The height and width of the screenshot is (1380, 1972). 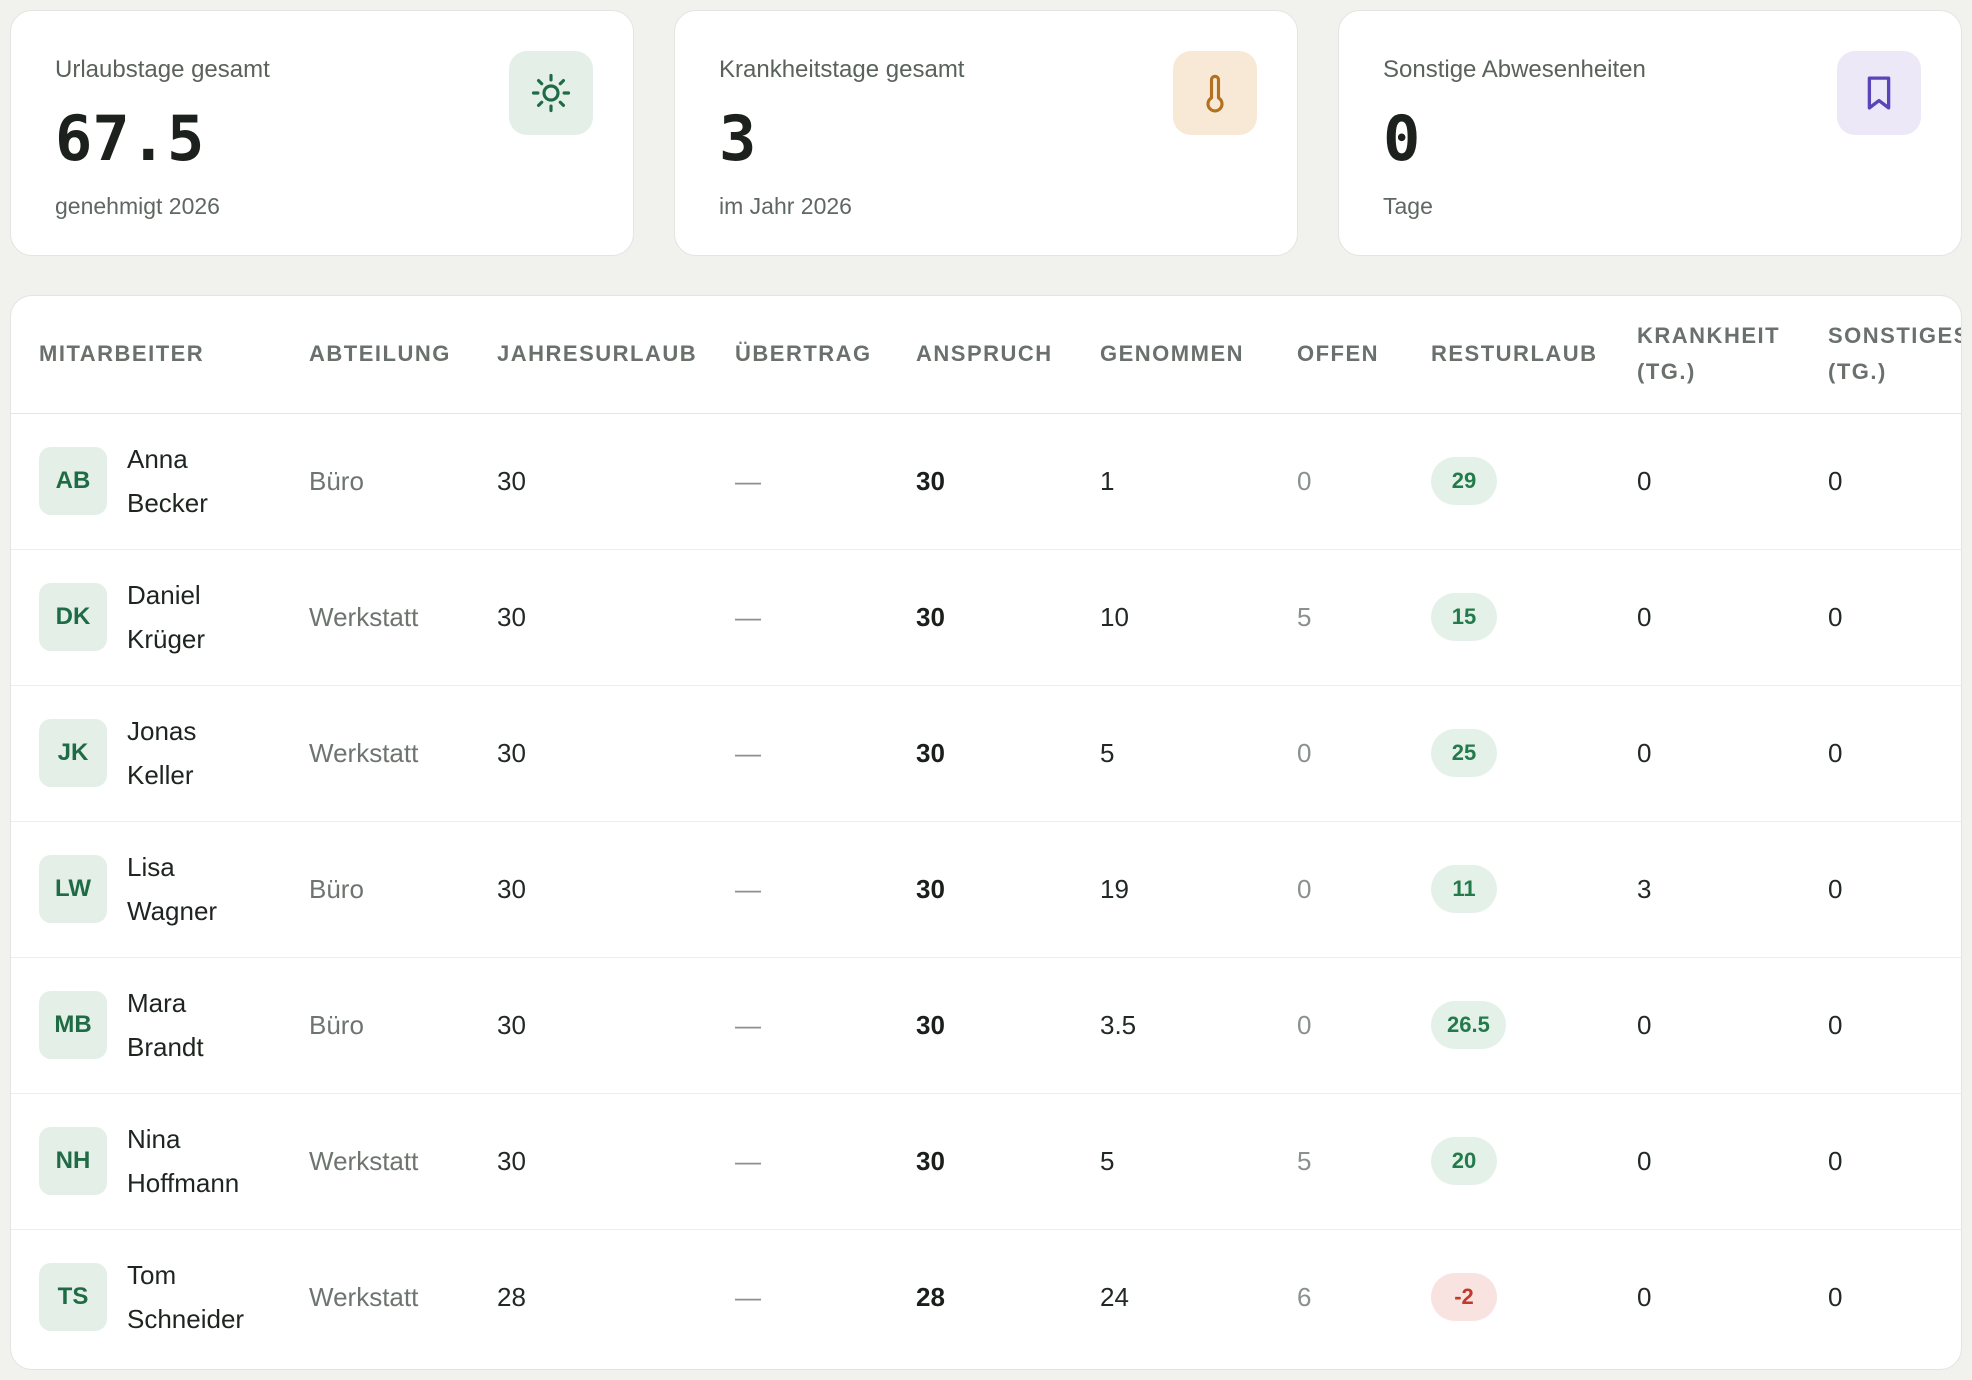 What do you see at coordinates (1464, 617) in the screenshot?
I see `resturlaub-badge: 15` at bounding box center [1464, 617].